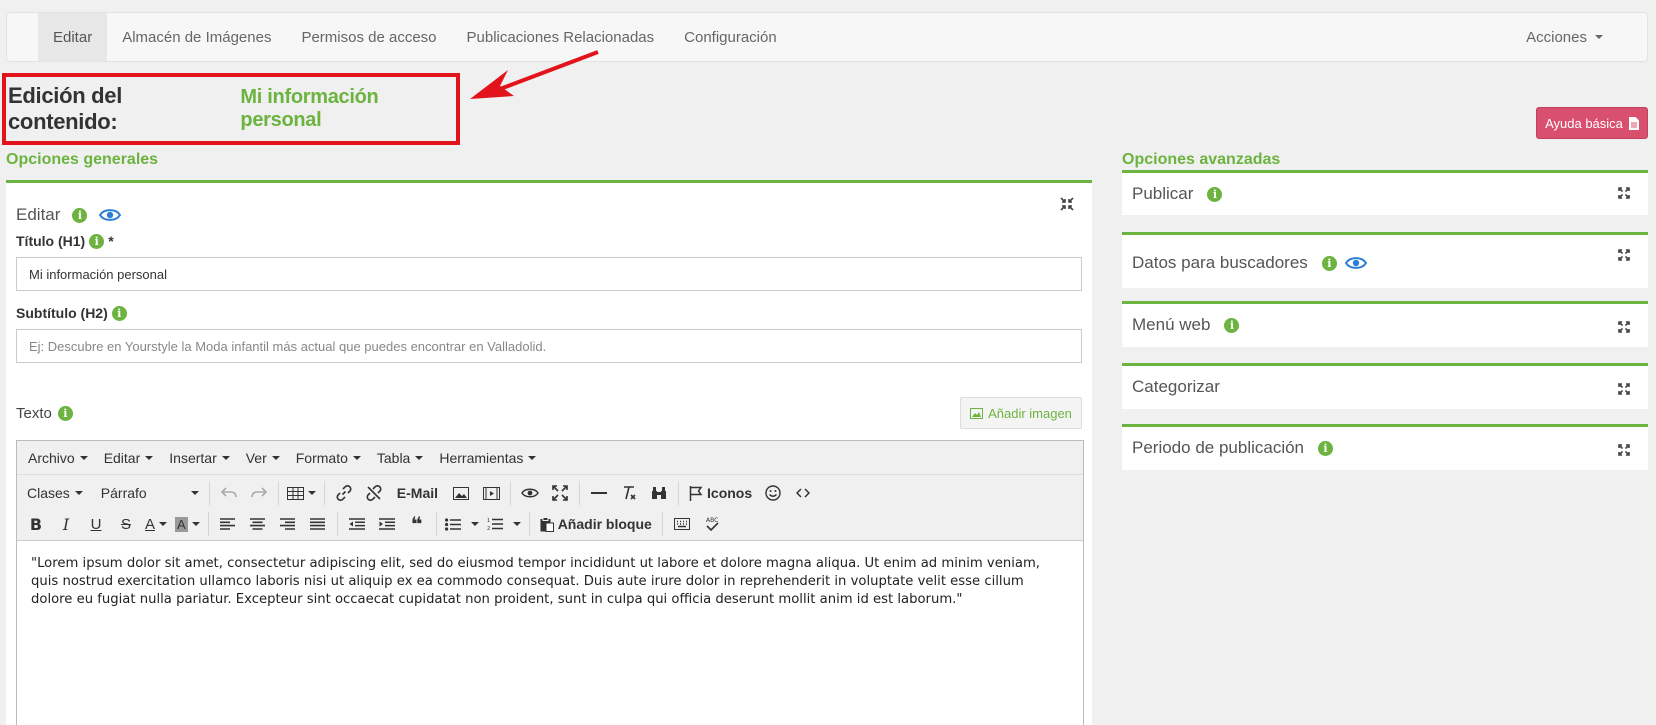  What do you see at coordinates (696, 493) in the screenshot?
I see `flag-icon` at bounding box center [696, 493].